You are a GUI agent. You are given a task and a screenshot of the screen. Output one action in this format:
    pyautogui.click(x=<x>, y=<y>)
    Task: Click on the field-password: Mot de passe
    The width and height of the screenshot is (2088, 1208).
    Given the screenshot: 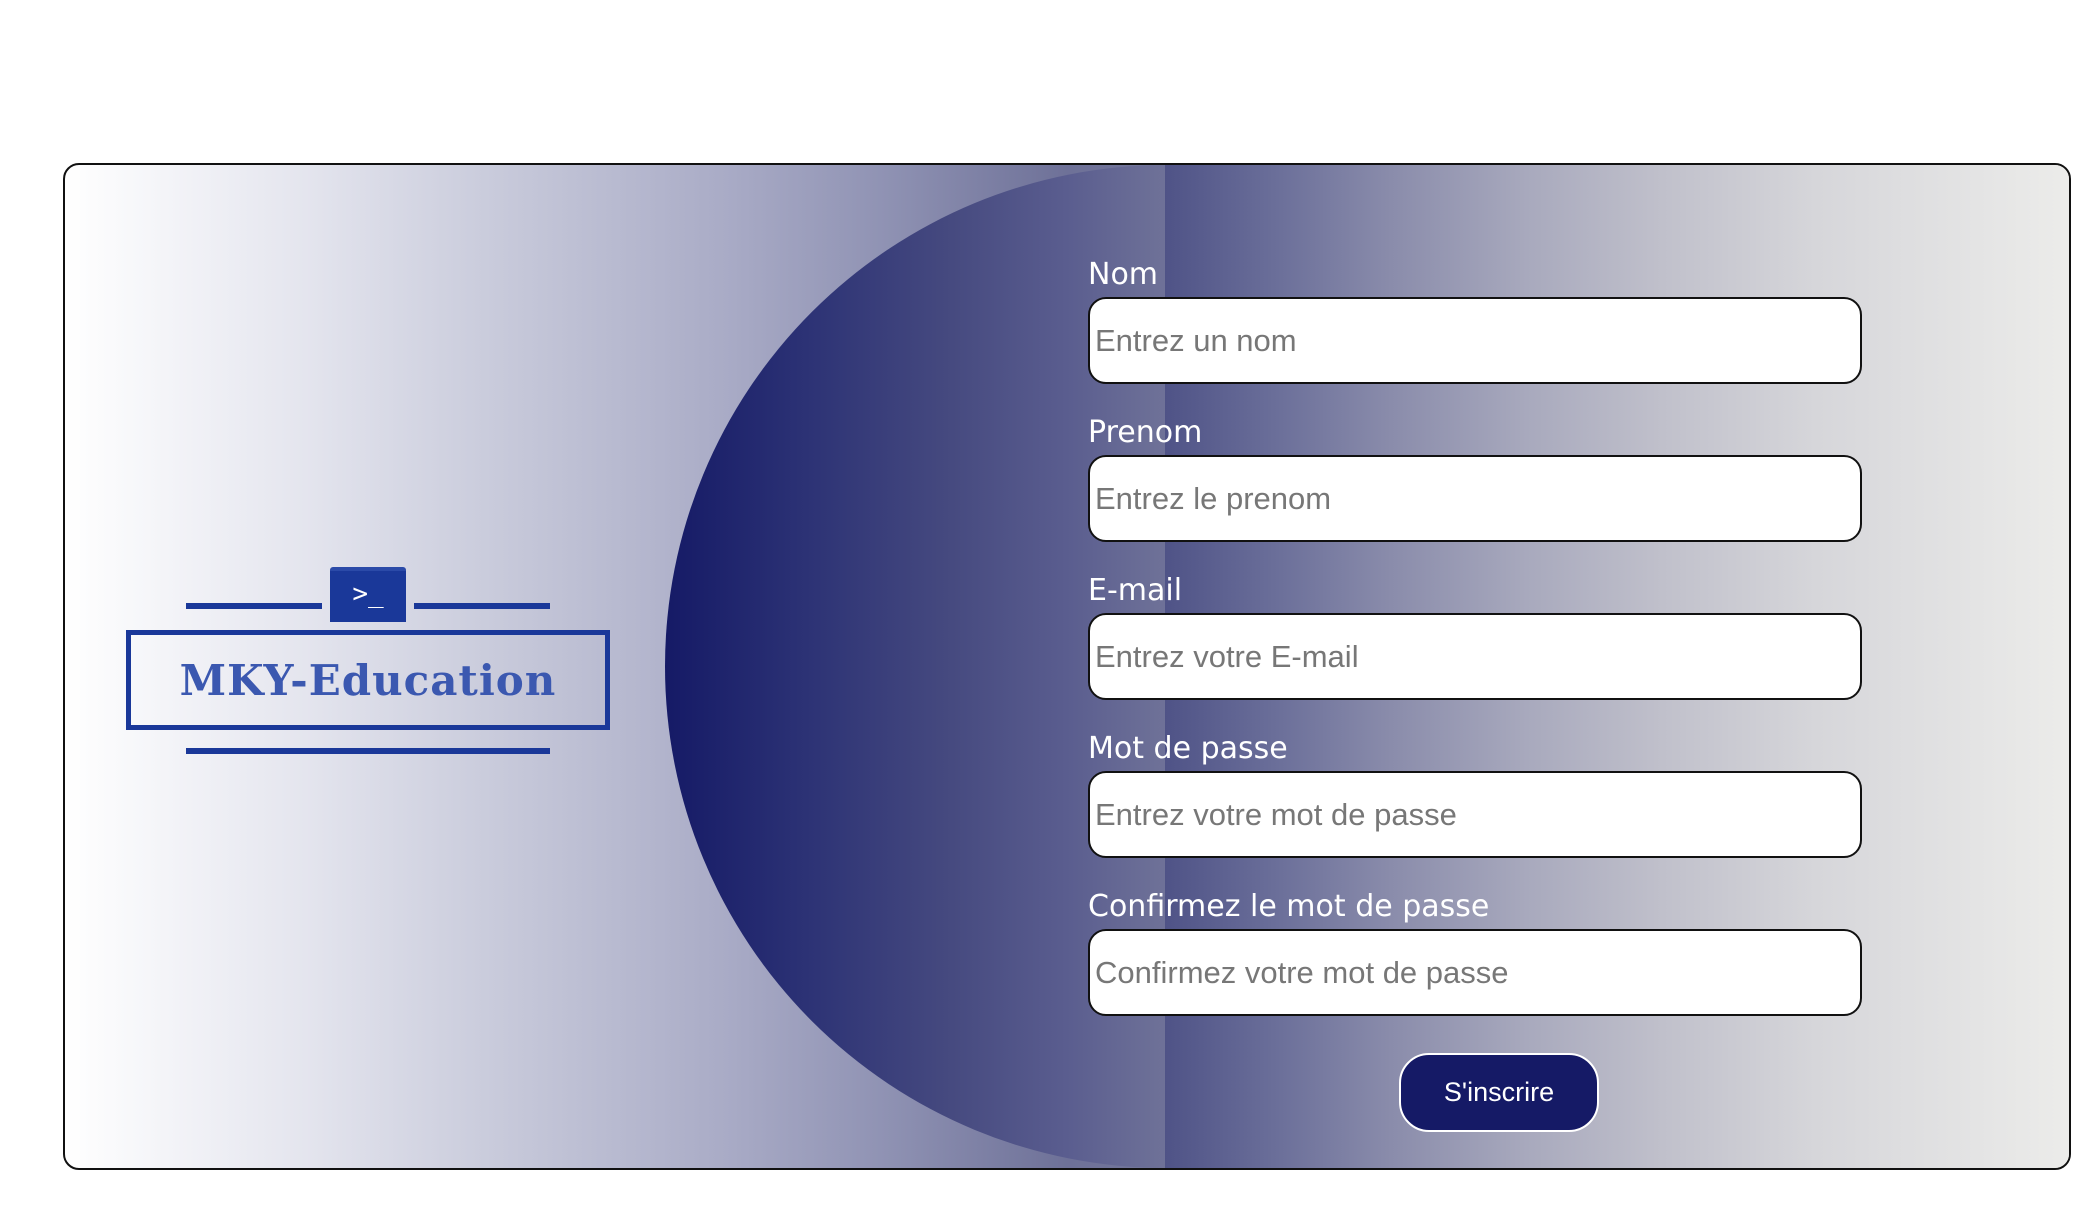 What is the action you would take?
    pyautogui.click(x=1478, y=808)
    